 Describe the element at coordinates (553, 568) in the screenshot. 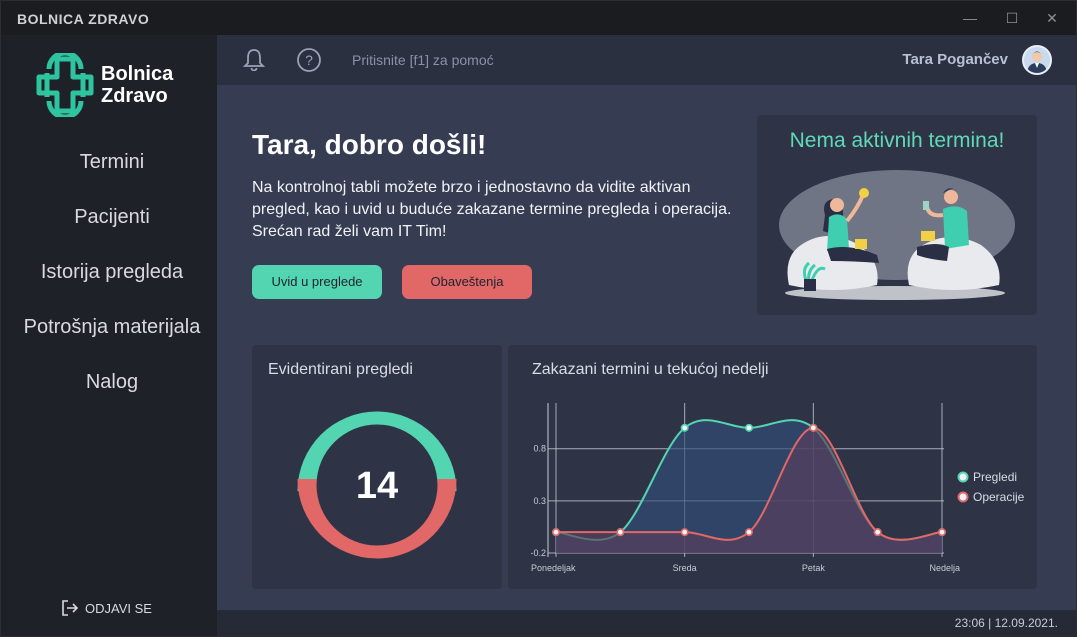

I see `x-tick-label: Ponedeljak` at that location.